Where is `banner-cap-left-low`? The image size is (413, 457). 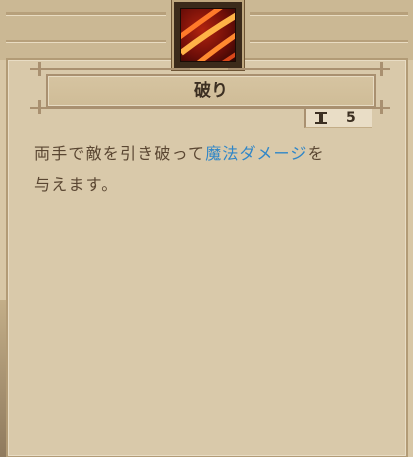
banner-cap-left-low is located at coordinates (39, 107).